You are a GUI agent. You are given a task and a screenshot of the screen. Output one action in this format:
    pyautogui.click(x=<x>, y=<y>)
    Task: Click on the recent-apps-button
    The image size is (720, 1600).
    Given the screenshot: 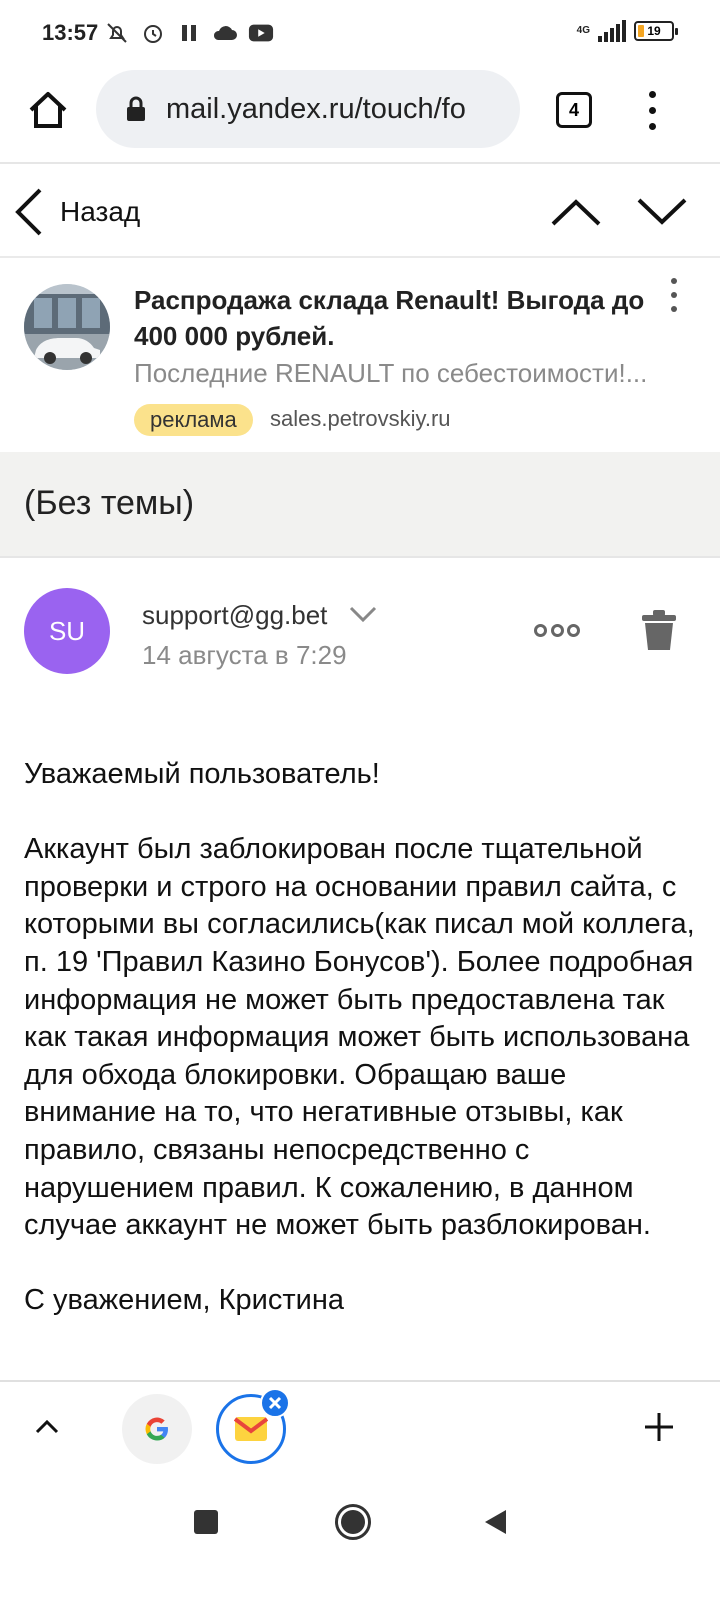 What is the action you would take?
    pyautogui.click(x=206, y=1522)
    